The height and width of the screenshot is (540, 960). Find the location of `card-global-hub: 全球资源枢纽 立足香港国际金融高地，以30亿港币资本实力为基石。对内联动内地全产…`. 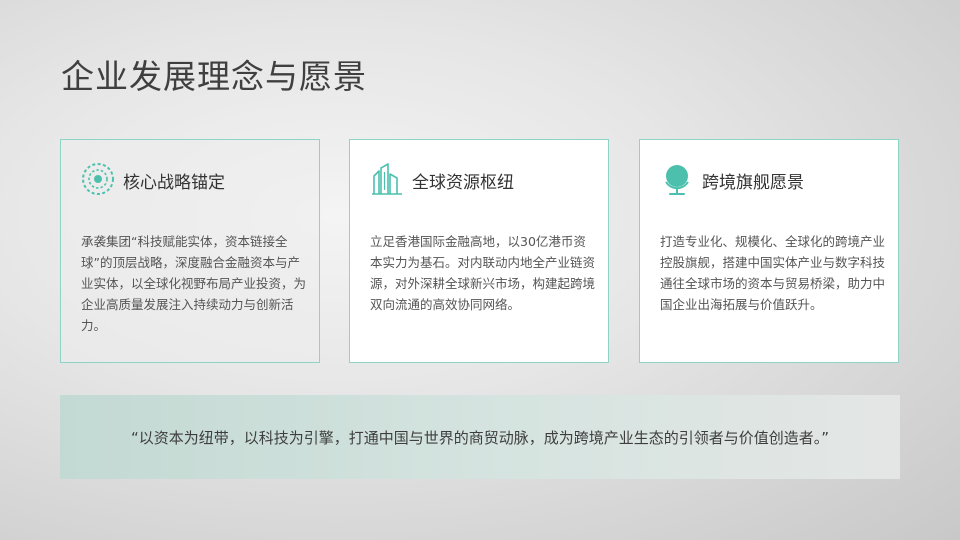

card-global-hub: 全球资源枢纽 立足香港国际金融高地，以30亿港币资本实力为基石。对内联动内地全产… is located at coordinates (479, 251).